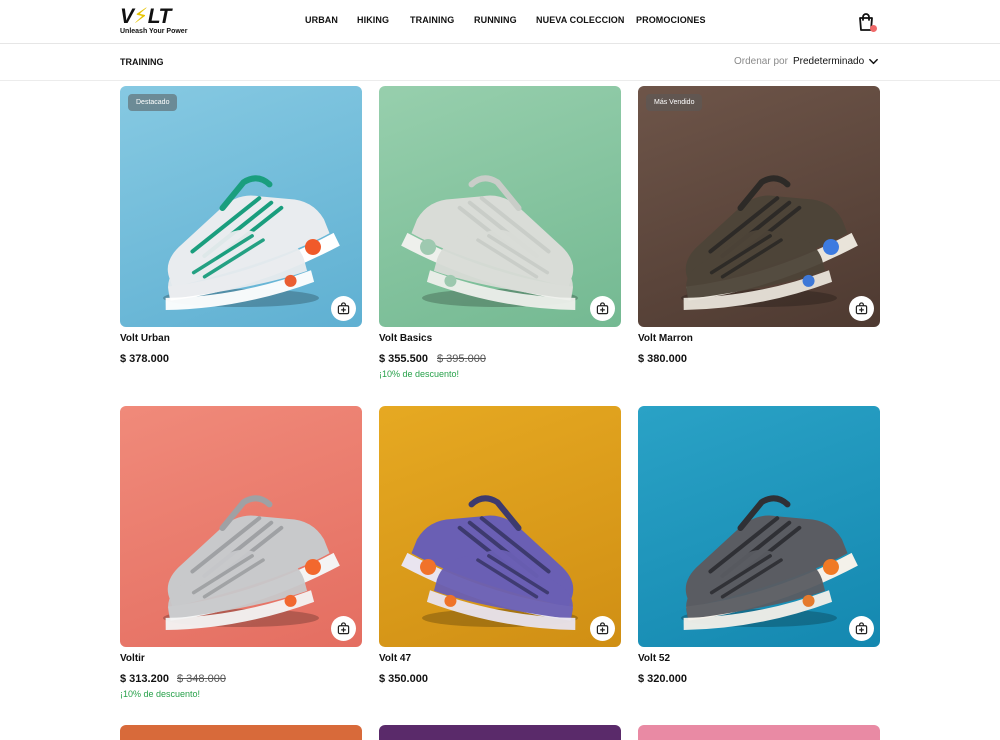 This screenshot has height=740, width=1000. Describe the element at coordinates (495, 20) in the screenshot. I see `nav-item-running: RUNNING` at that location.